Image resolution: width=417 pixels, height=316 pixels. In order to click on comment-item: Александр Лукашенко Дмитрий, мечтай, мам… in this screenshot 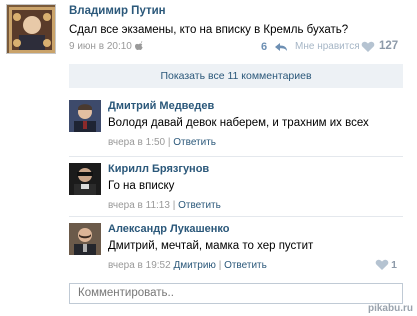, I will do `click(236, 248)`.